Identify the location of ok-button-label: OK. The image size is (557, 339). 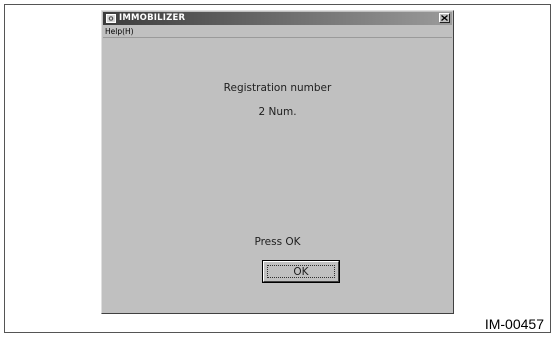
(301, 271).